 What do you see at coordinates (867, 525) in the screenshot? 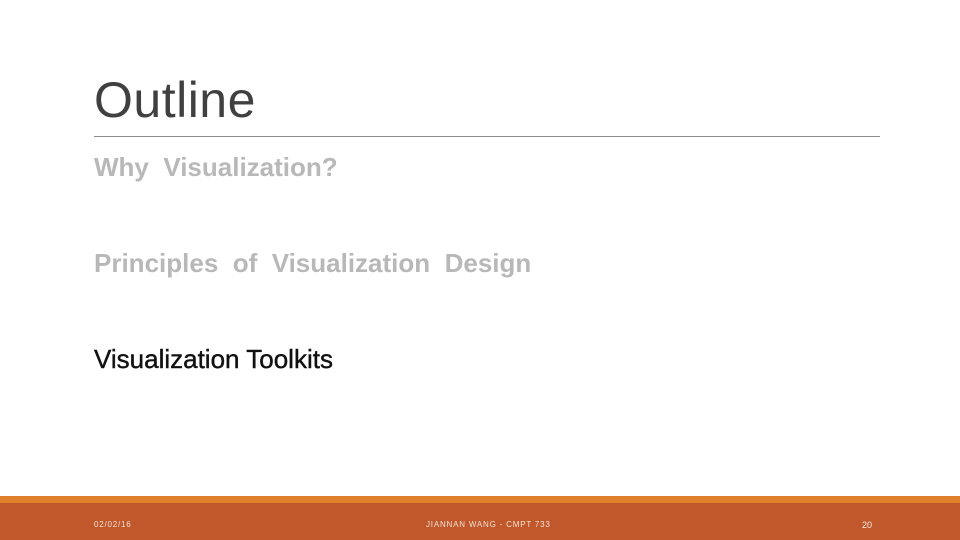
I see `slide-number: 20` at bounding box center [867, 525].